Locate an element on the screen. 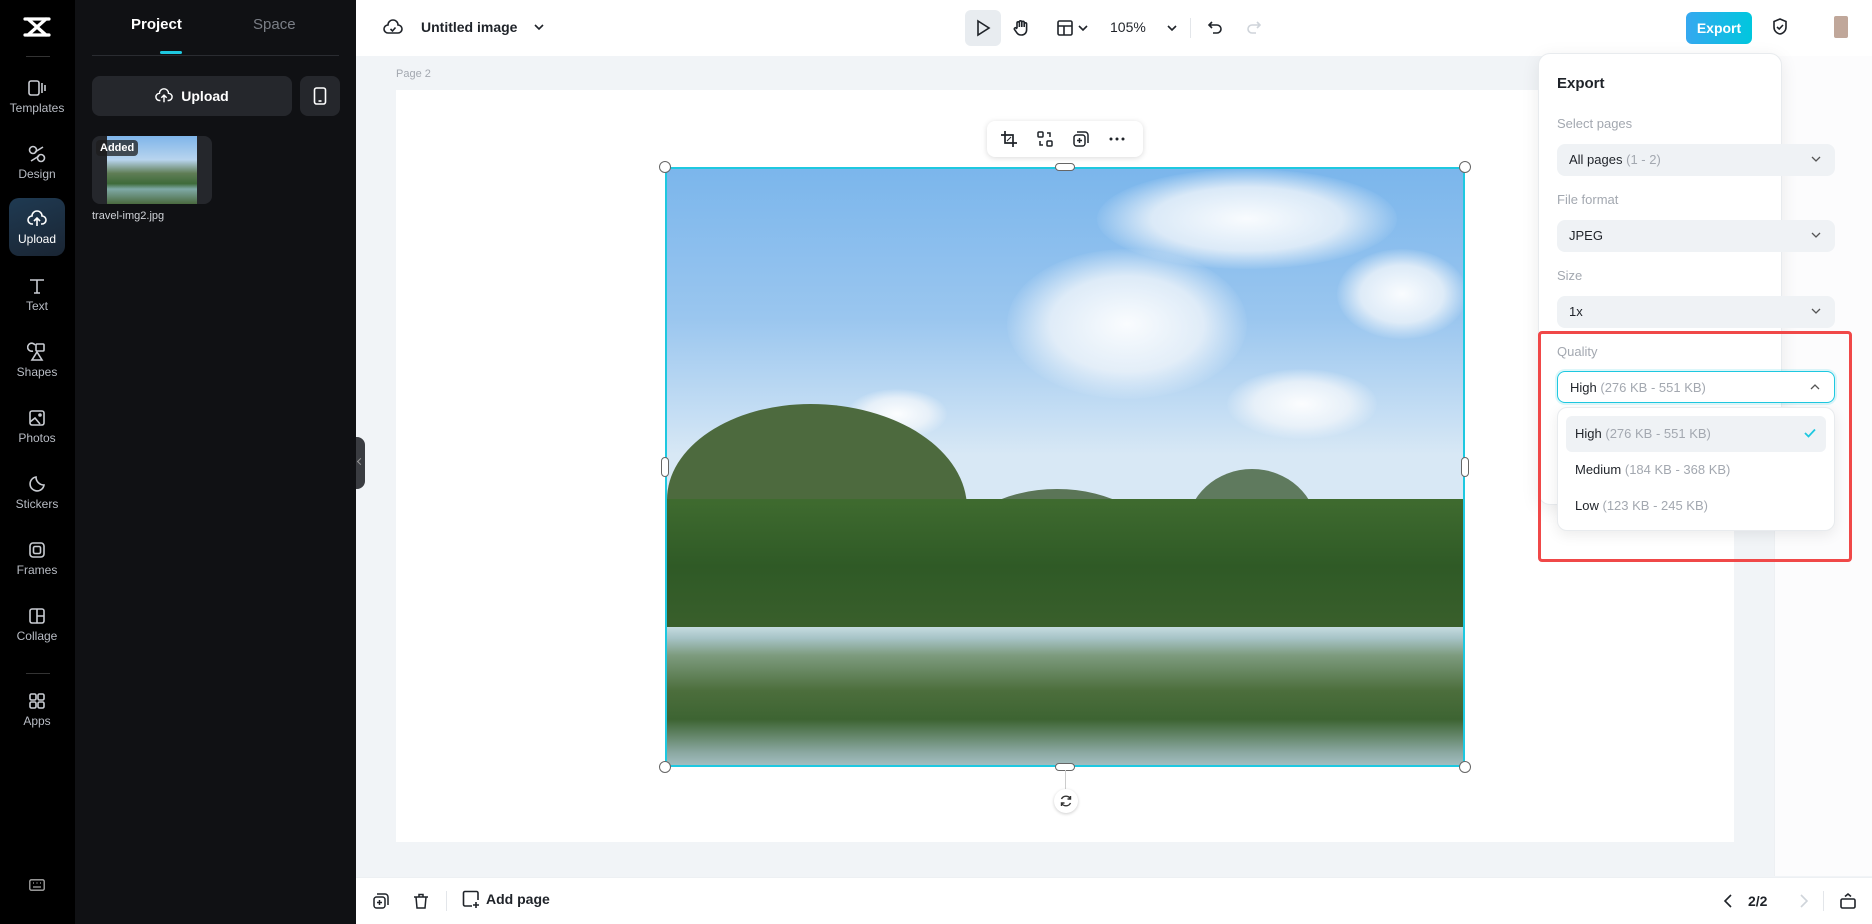 The height and width of the screenshot is (924, 1872). added-badge: Added is located at coordinates (117, 148).